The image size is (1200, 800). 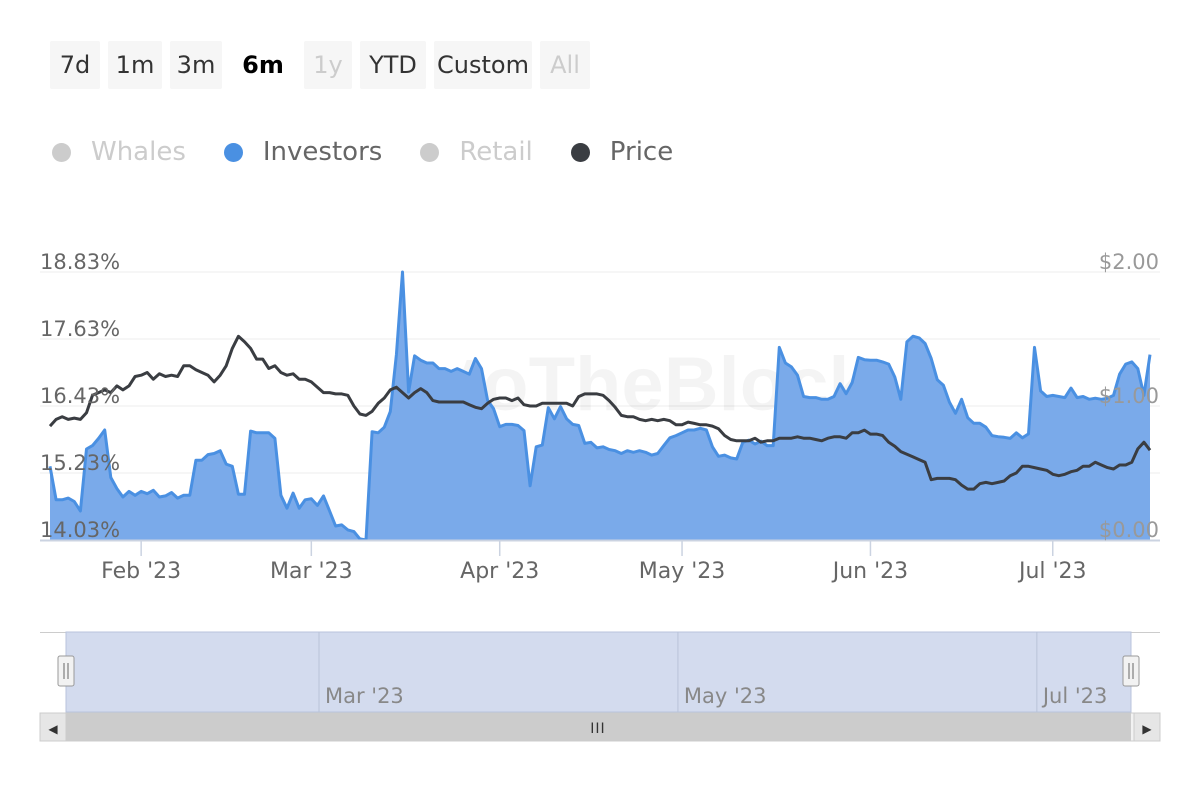 What do you see at coordinates (141, 571) in the screenshot?
I see `x-tick-label: Feb '23` at bounding box center [141, 571].